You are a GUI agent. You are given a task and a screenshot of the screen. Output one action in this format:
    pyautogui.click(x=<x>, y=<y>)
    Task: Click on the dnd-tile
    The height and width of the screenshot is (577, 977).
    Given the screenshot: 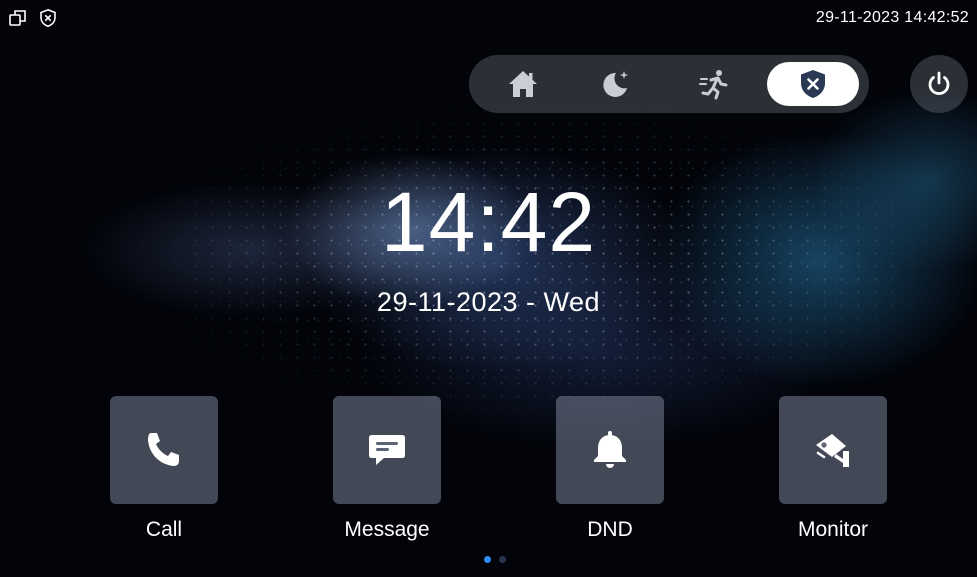 What is the action you would take?
    pyautogui.click(x=610, y=450)
    